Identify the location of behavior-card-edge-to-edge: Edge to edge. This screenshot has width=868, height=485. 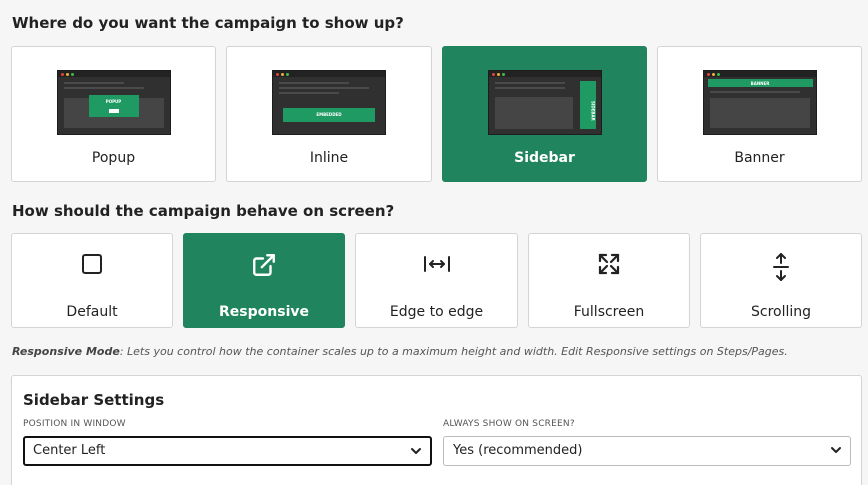
(436, 280).